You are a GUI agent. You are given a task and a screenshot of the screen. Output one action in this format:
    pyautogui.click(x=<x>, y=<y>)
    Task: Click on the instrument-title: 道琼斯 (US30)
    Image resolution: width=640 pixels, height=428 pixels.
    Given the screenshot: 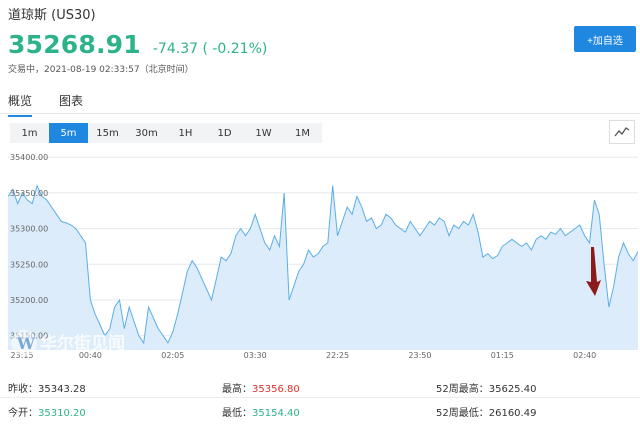 What is the action you would take?
    pyautogui.click(x=52, y=15)
    